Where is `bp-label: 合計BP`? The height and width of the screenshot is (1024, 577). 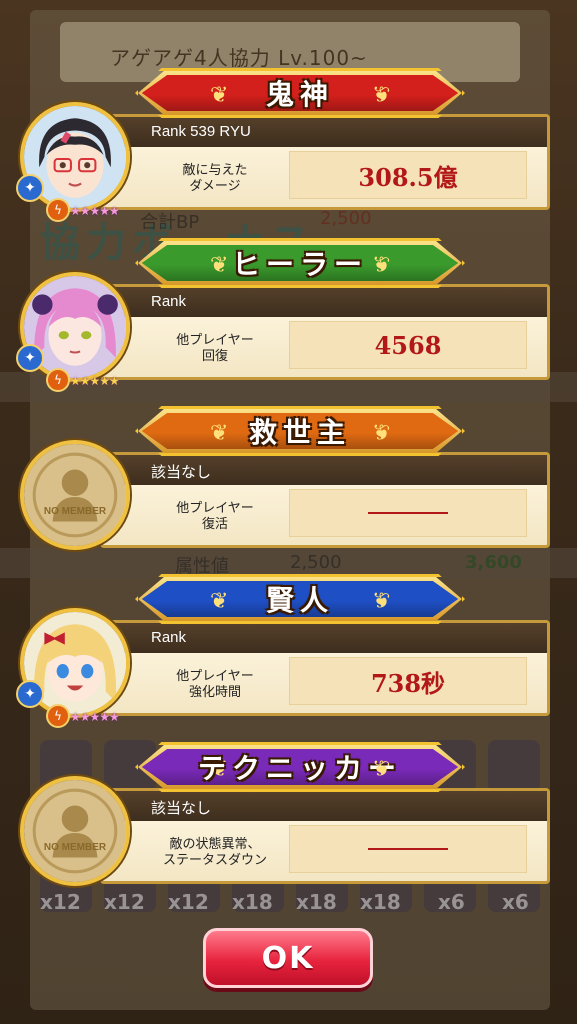
bp-label: 合計BP is located at coordinates (170, 222).